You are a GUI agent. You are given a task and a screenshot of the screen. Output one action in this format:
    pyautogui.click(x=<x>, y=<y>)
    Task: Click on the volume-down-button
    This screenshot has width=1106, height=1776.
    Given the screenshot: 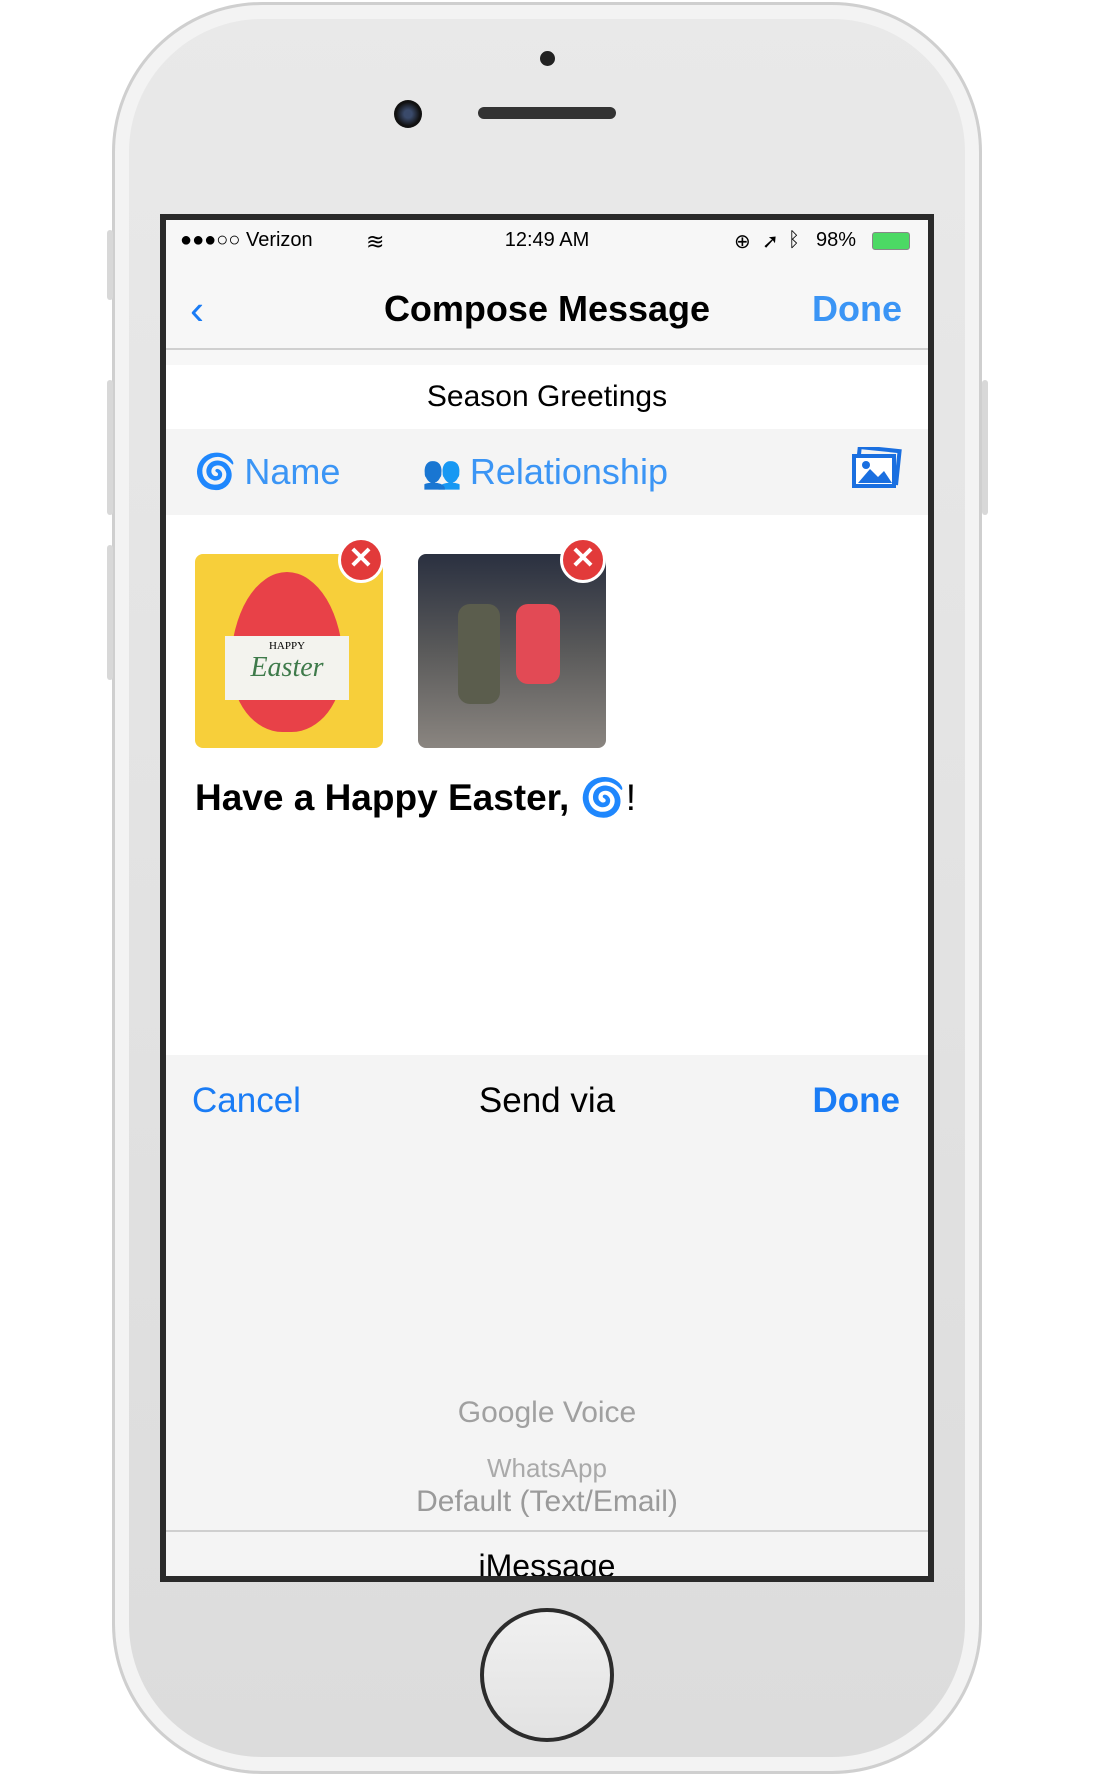 What is the action you would take?
    pyautogui.click(x=110, y=612)
    